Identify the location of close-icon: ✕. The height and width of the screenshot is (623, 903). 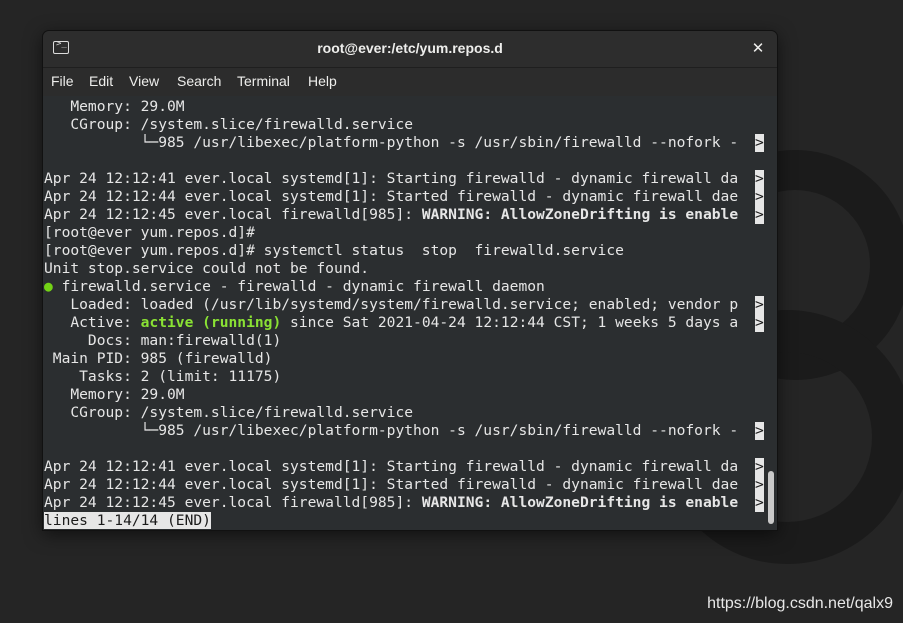
(758, 48).